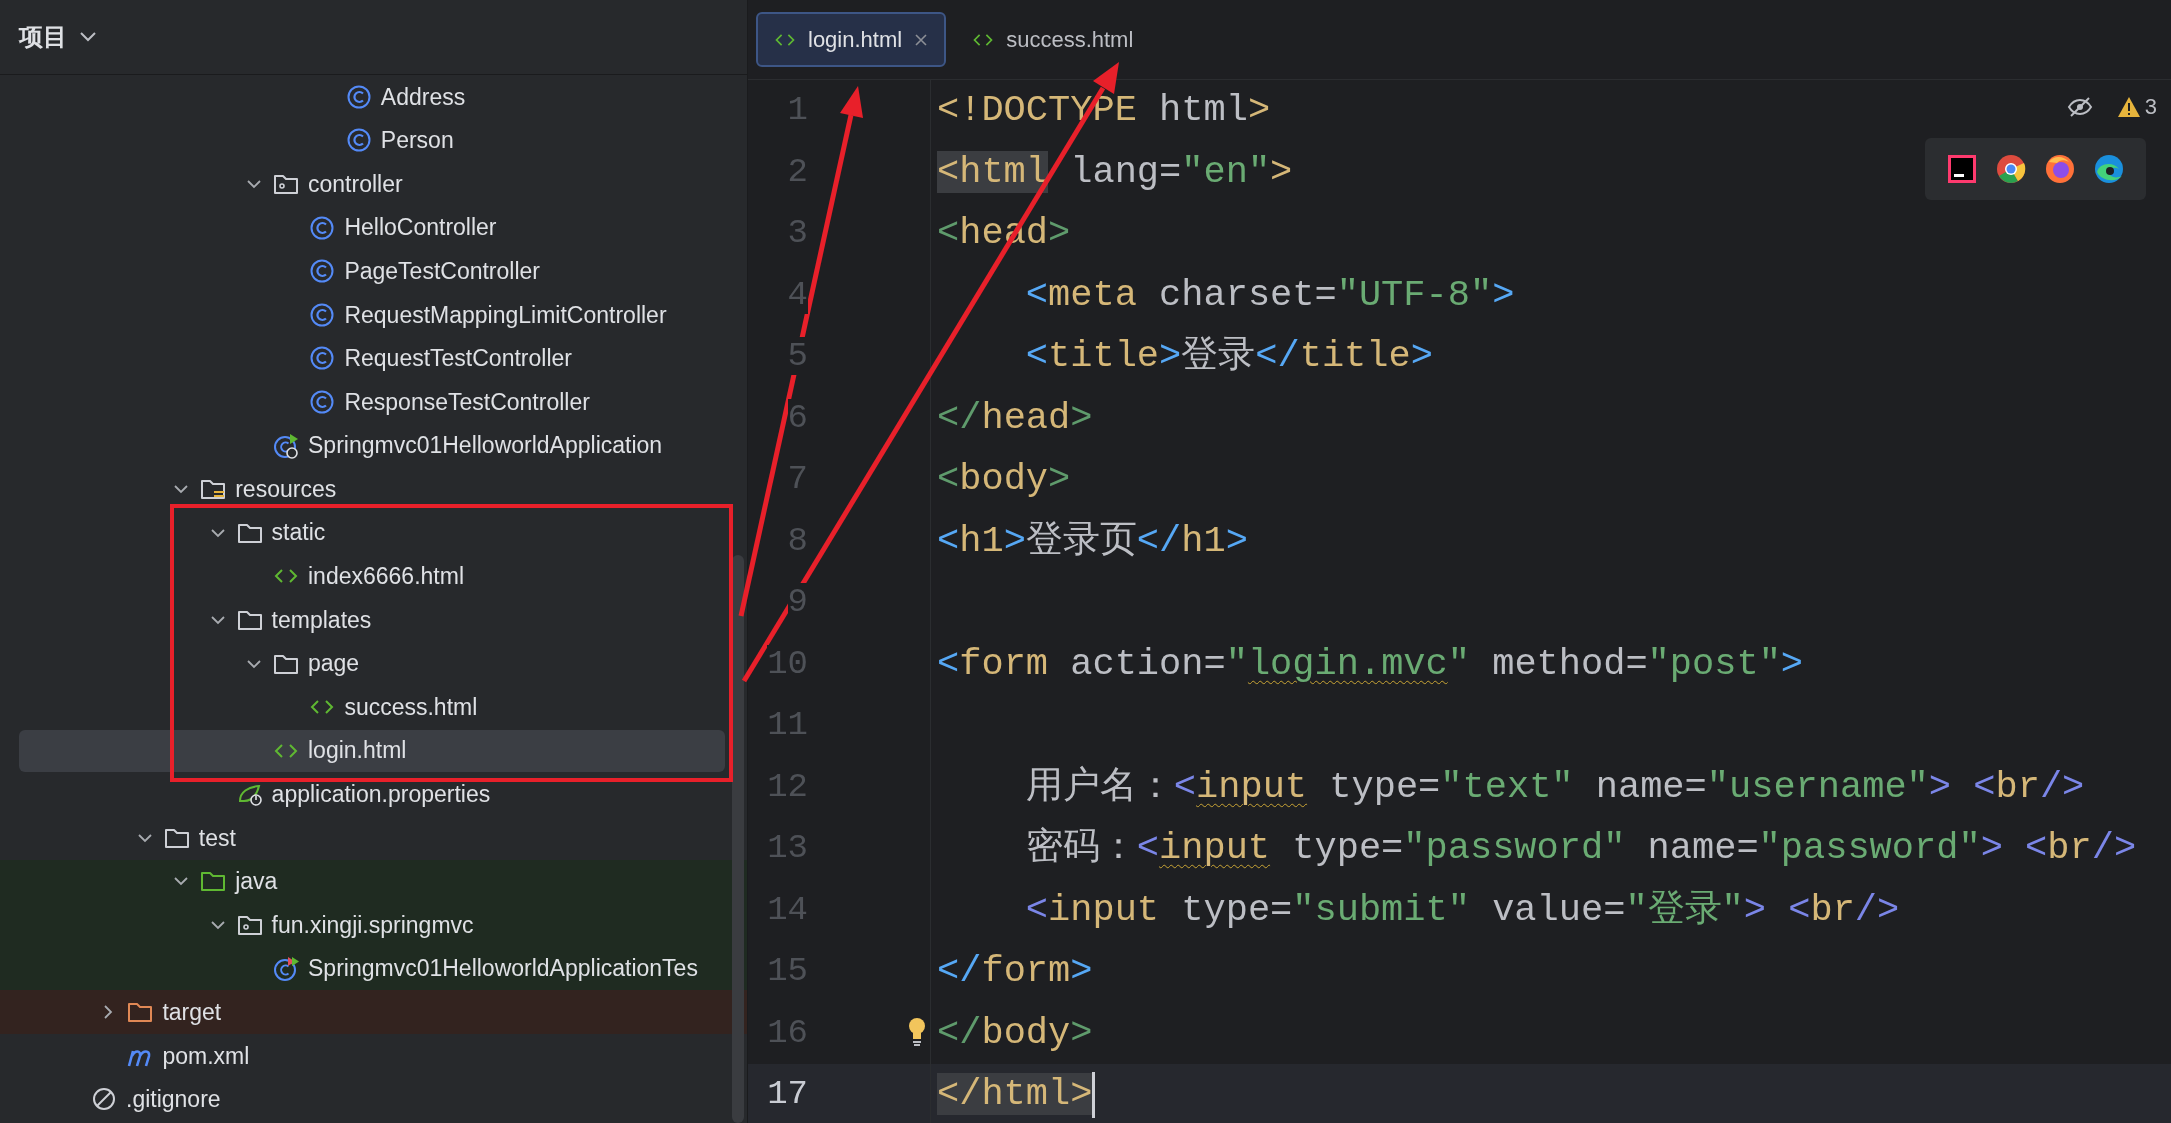 Image resolution: width=2171 pixels, height=1123 pixels. What do you see at coordinates (505, 314) in the screenshot?
I see `tree-item: RequestMappingLimitController` at bounding box center [505, 314].